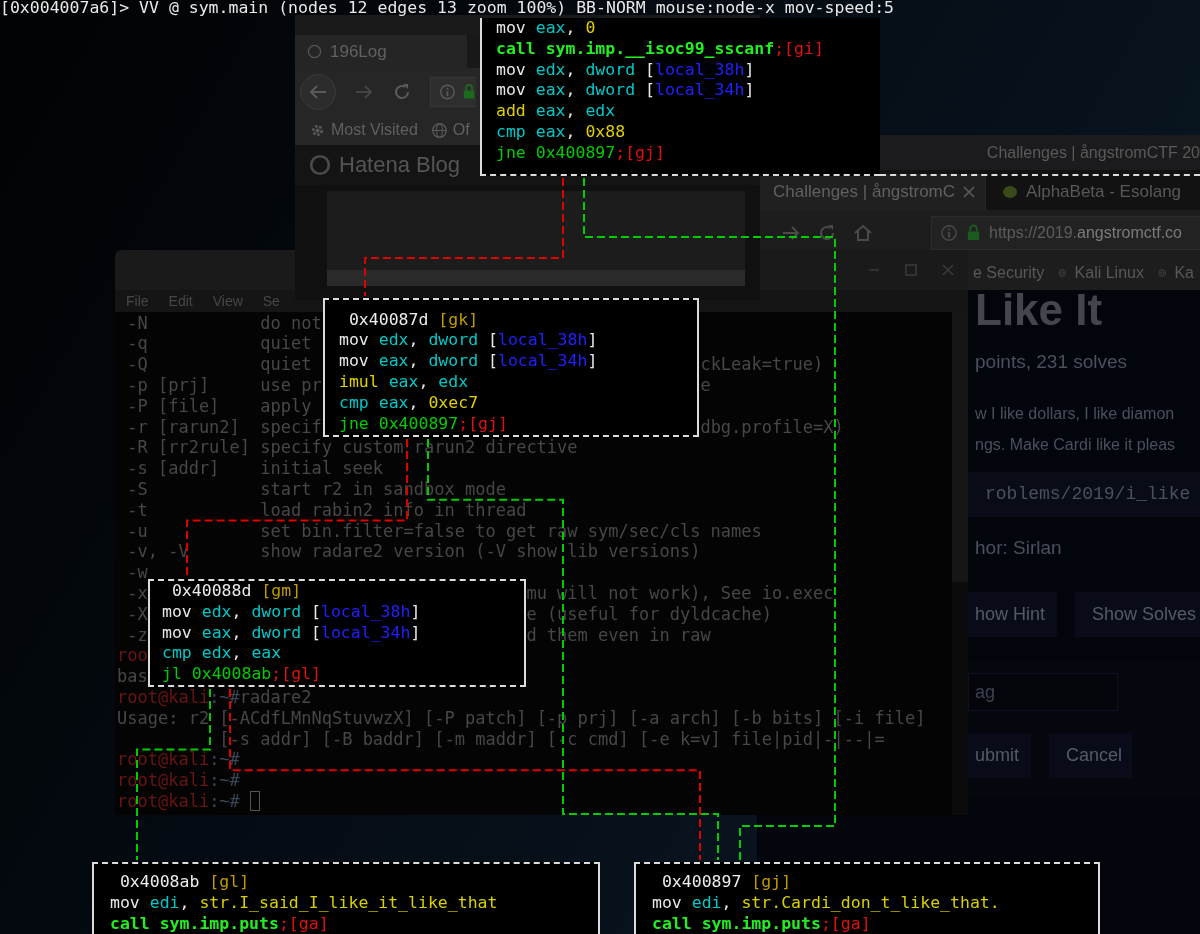 The height and width of the screenshot is (934, 1200). Describe the element at coordinates (762, 364) in the screenshot. I see `terminal-line: ckLeak=true)` at that location.